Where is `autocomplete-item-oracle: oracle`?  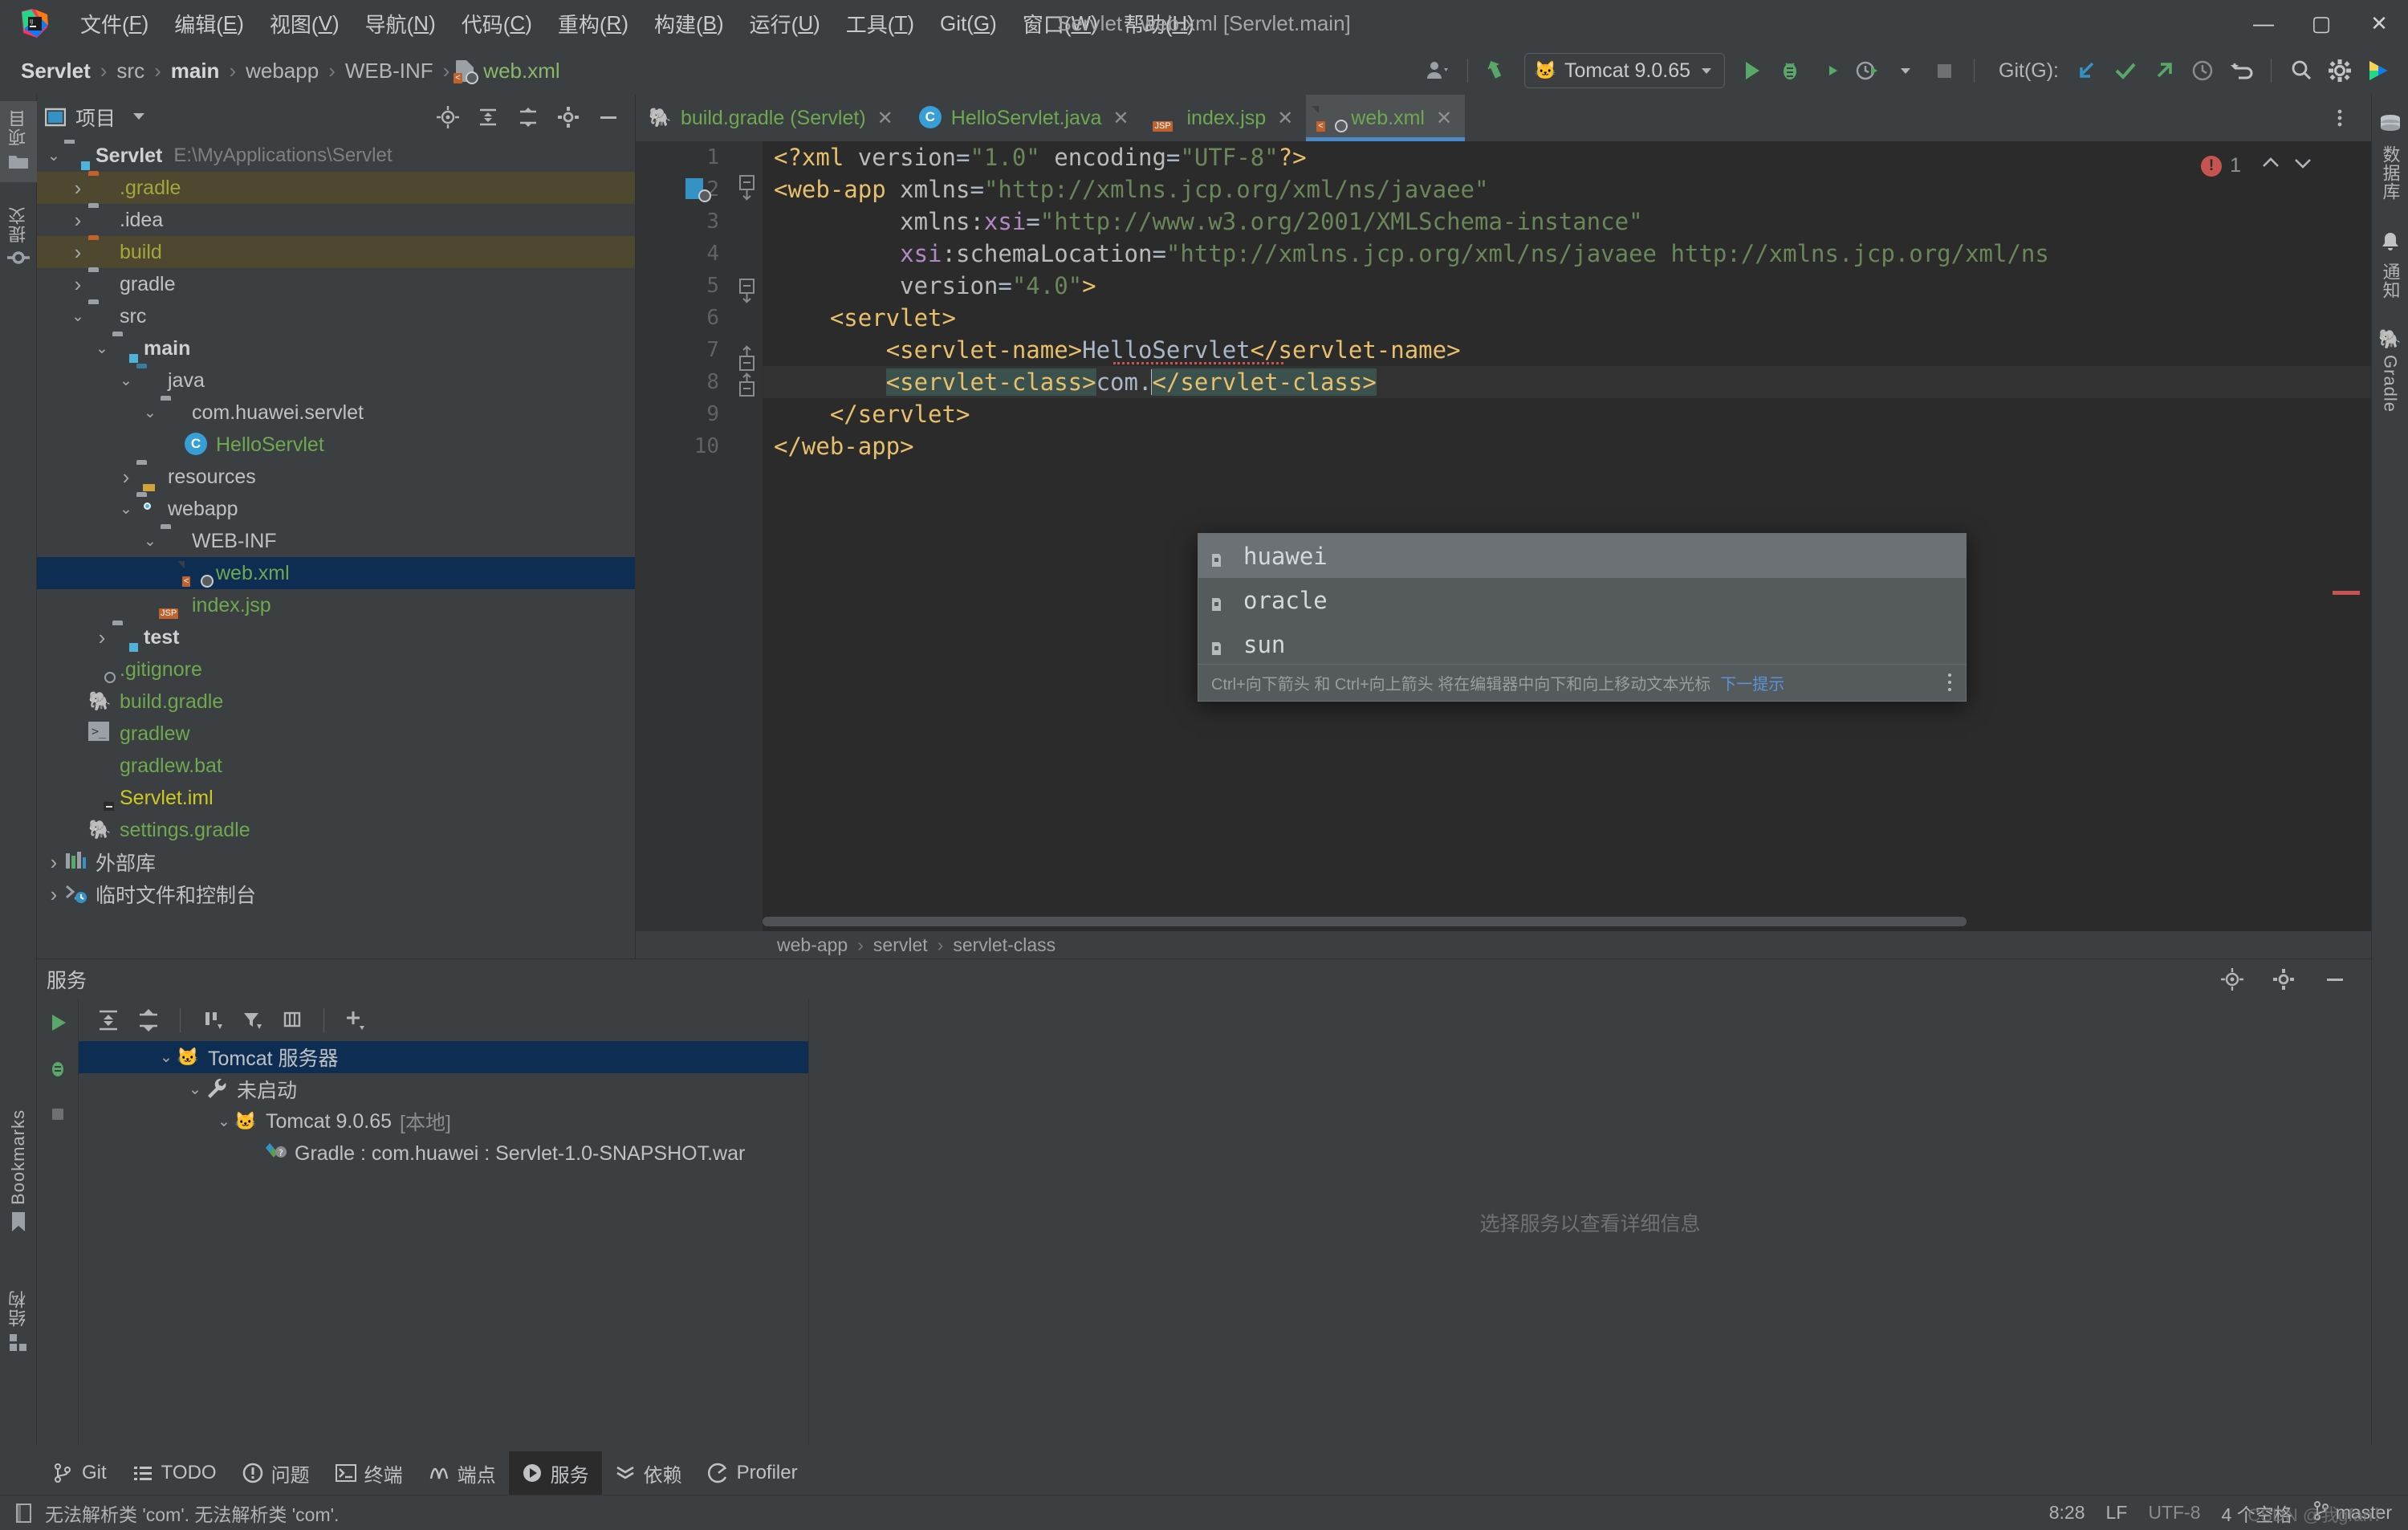 autocomplete-item-oracle: oracle is located at coordinates (1582, 600).